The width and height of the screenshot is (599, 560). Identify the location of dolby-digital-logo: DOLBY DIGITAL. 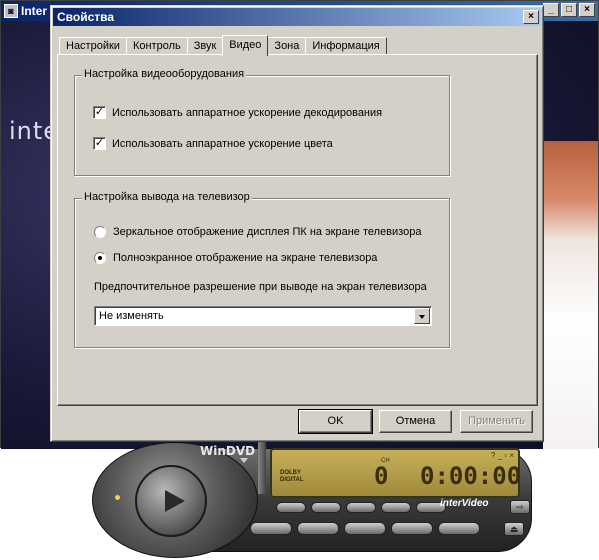
(292, 477).